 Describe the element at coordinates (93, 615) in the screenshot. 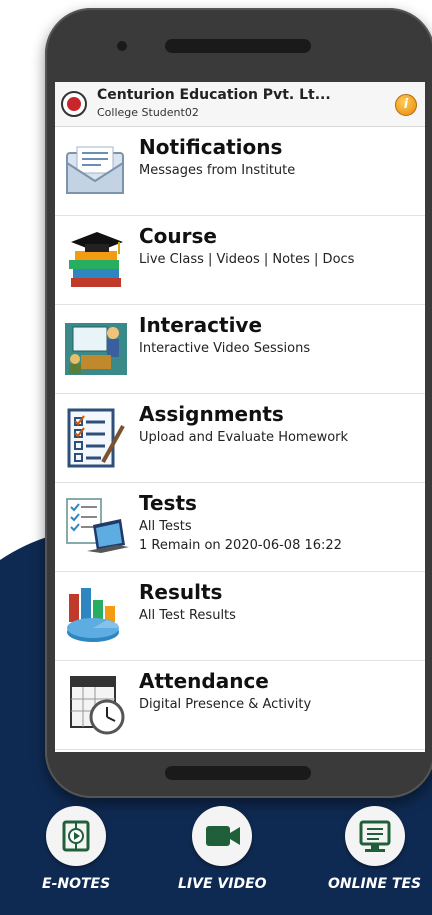

I see `bar-pie-chart-icon` at that location.